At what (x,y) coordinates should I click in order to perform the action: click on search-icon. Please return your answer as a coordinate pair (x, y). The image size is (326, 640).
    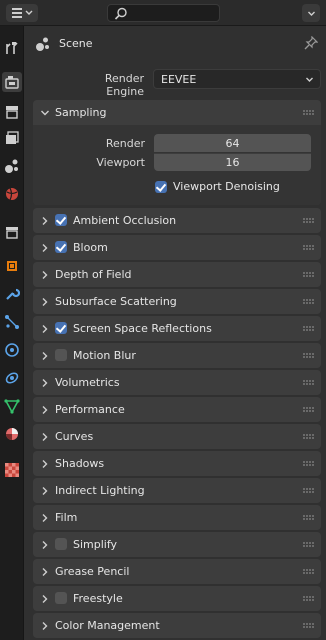
    Looking at the image, I should click on (120, 13).